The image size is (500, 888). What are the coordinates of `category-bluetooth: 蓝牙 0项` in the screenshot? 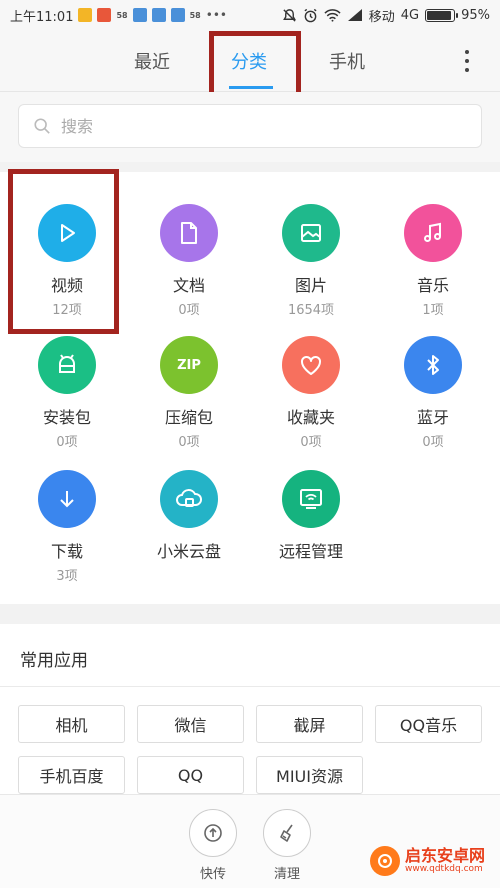 It's located at (433, 393).